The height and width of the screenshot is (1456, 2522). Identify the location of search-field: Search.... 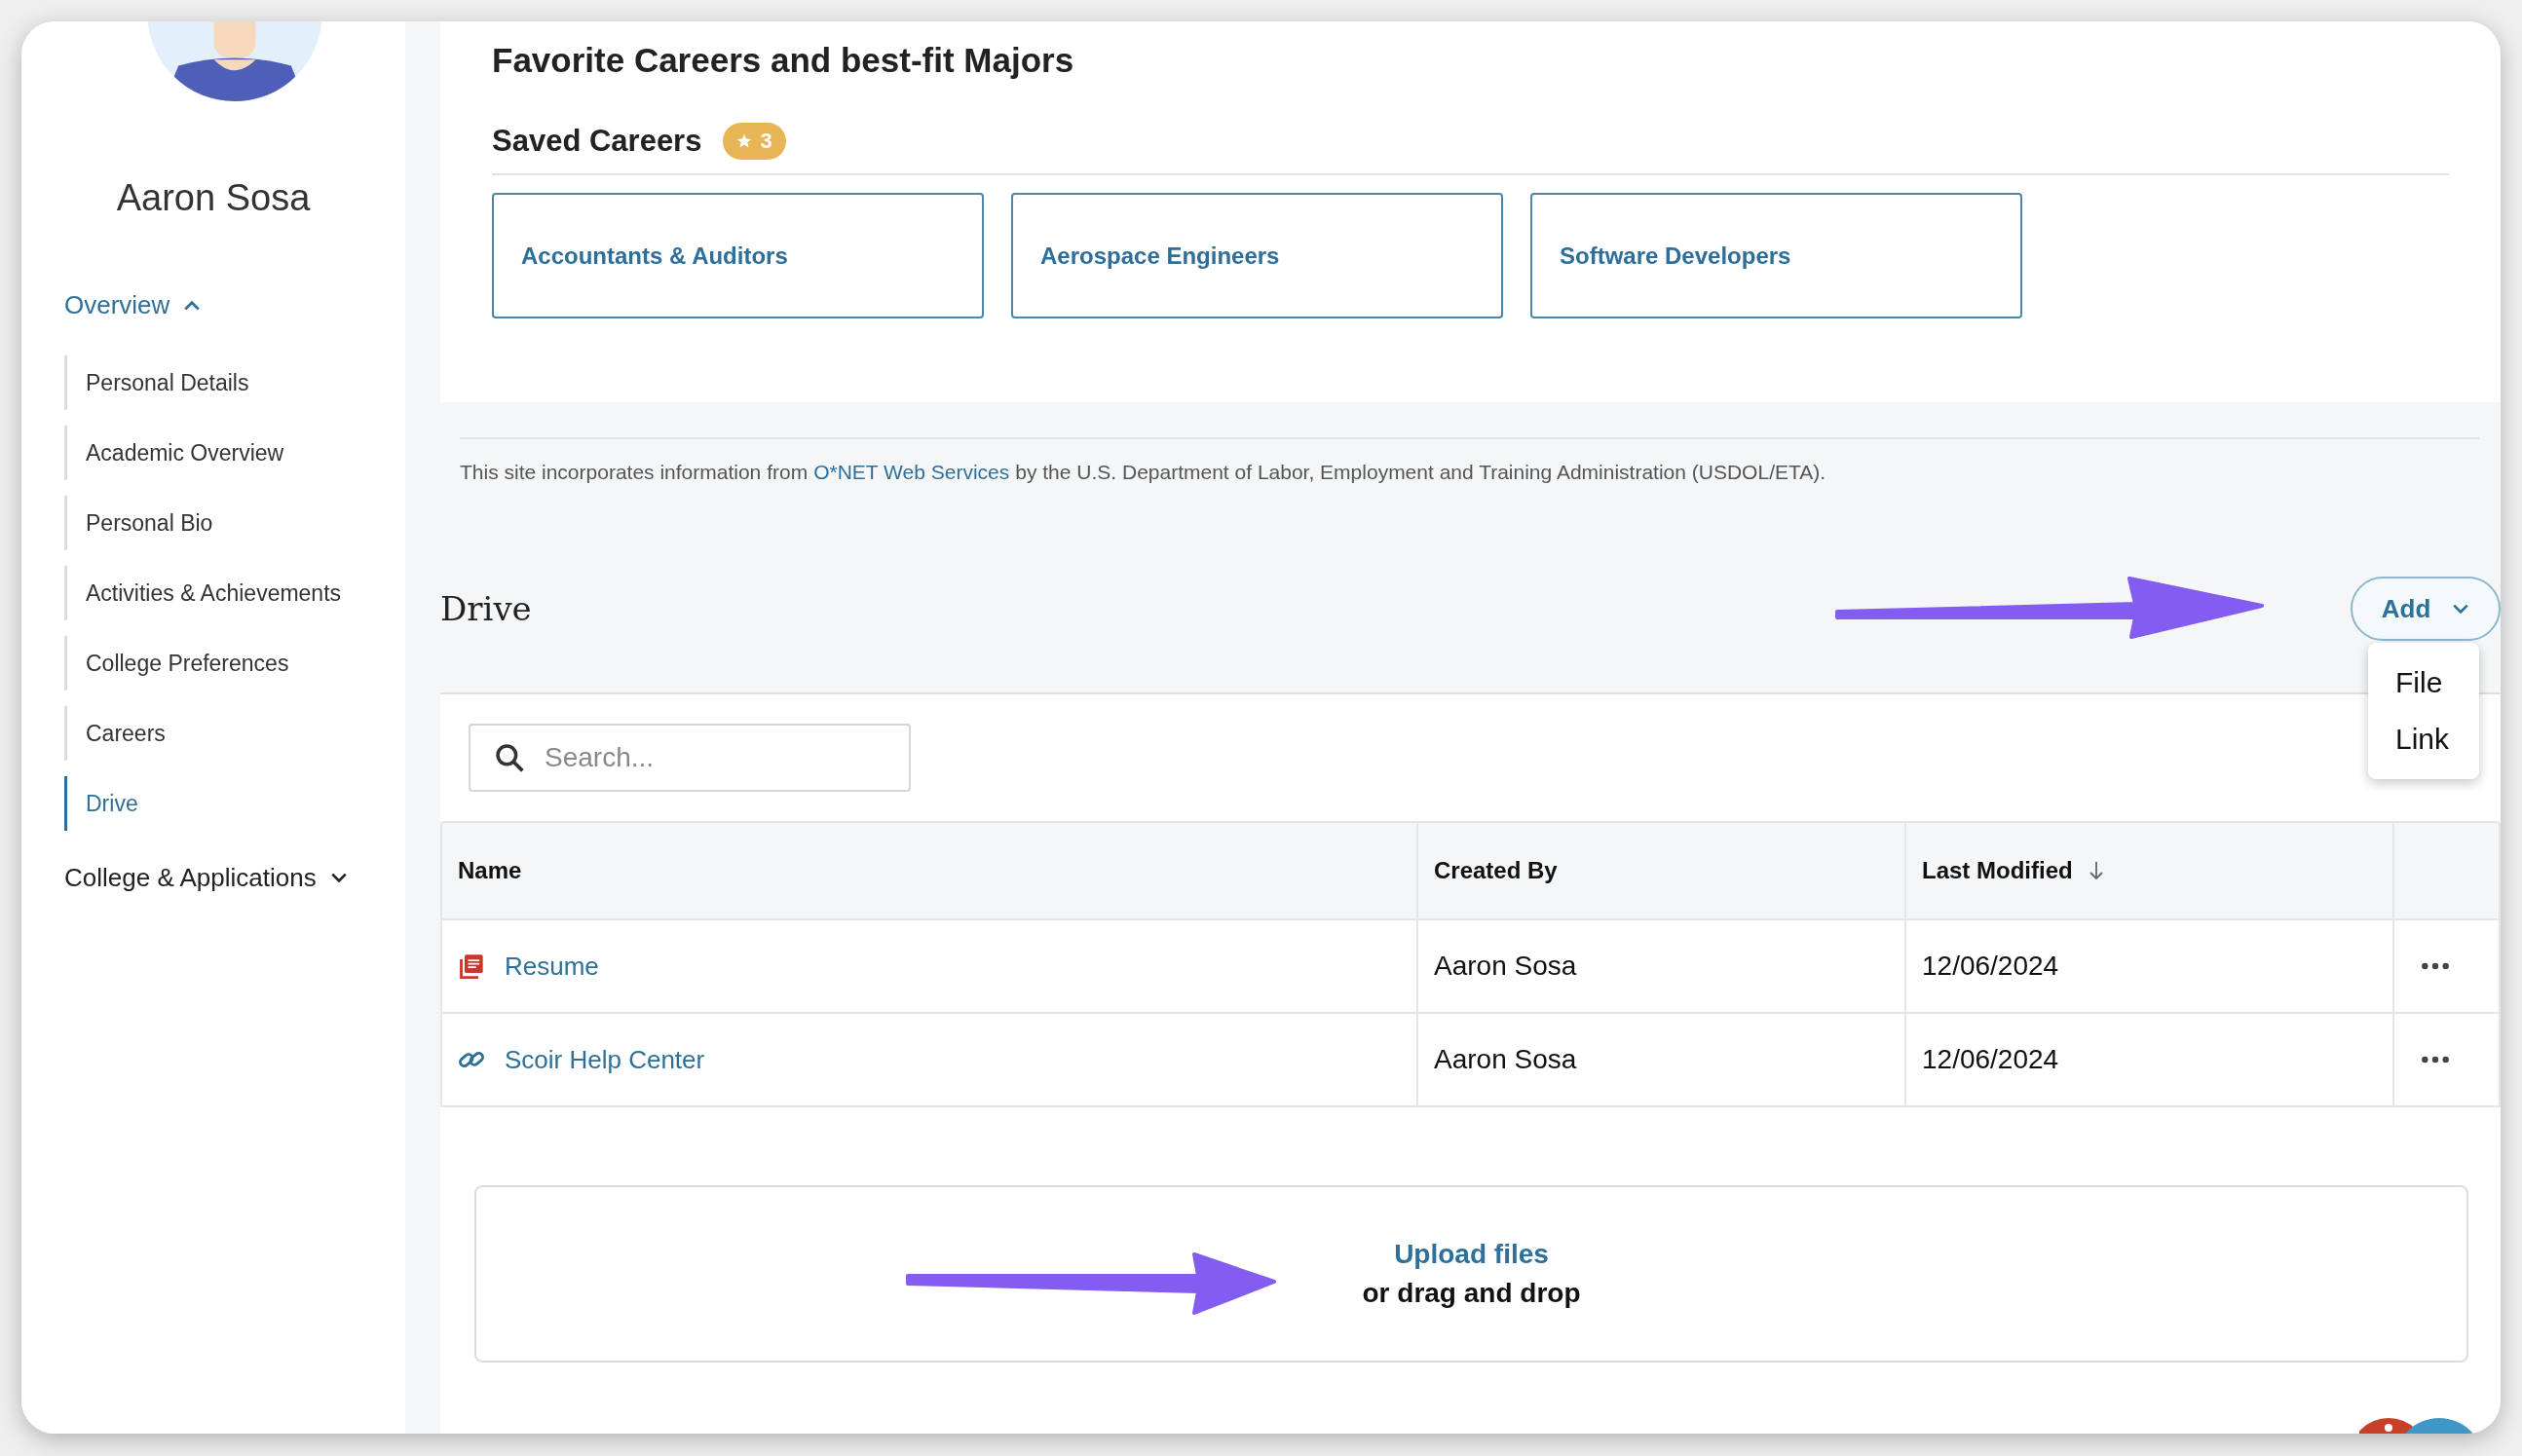
(690, 758).